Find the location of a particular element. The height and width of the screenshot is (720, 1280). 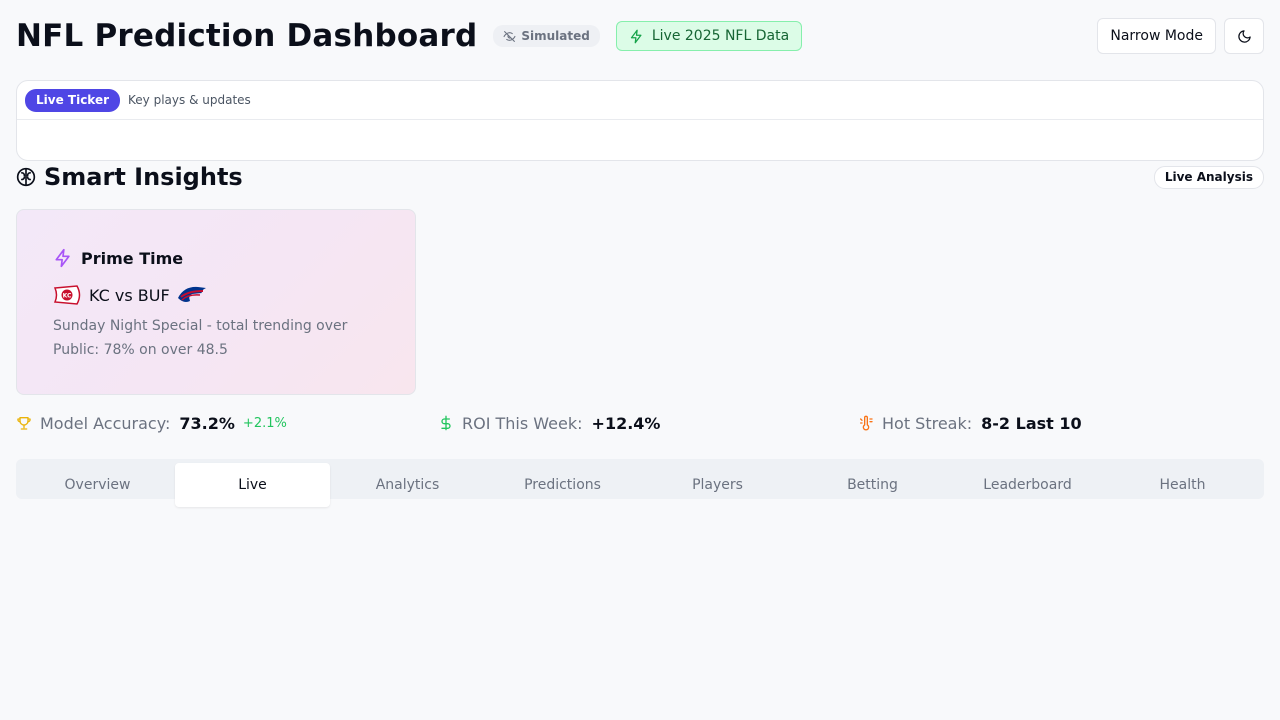

thermometer-icon is located at coordinates (866, 423).